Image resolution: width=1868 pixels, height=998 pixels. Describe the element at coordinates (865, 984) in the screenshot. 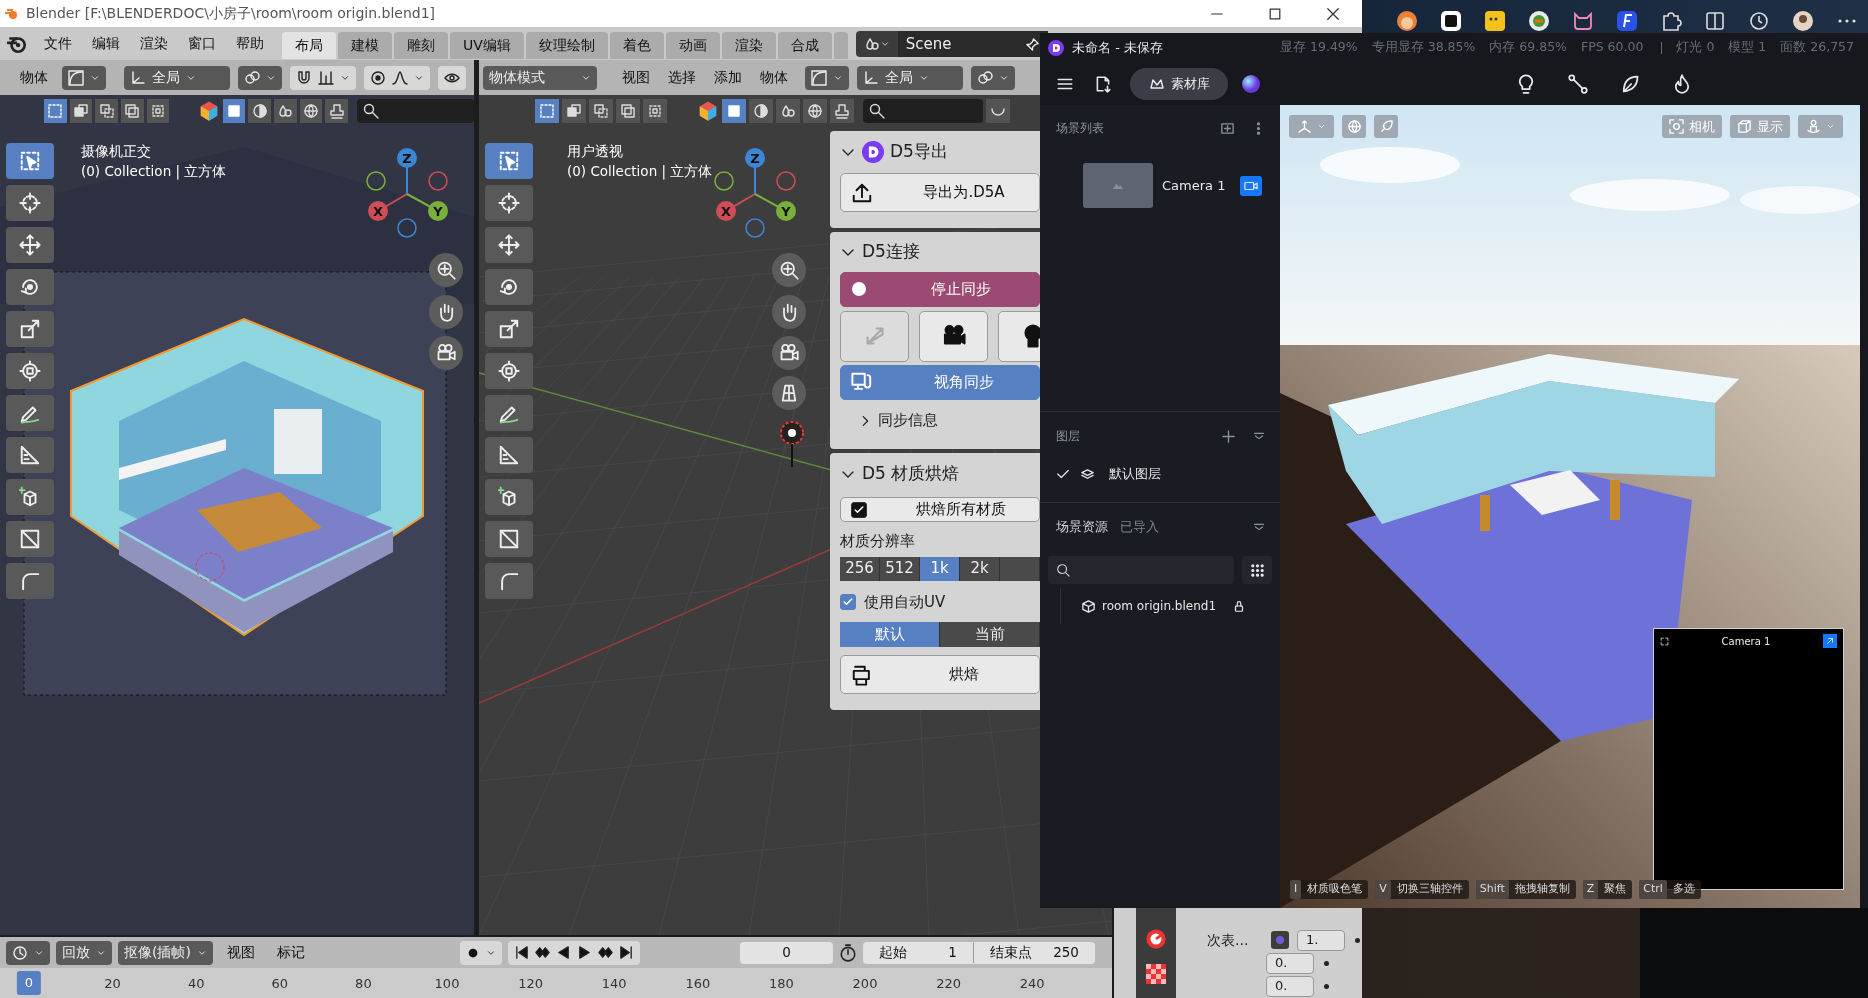

I see `frame-number: 200` at that location.